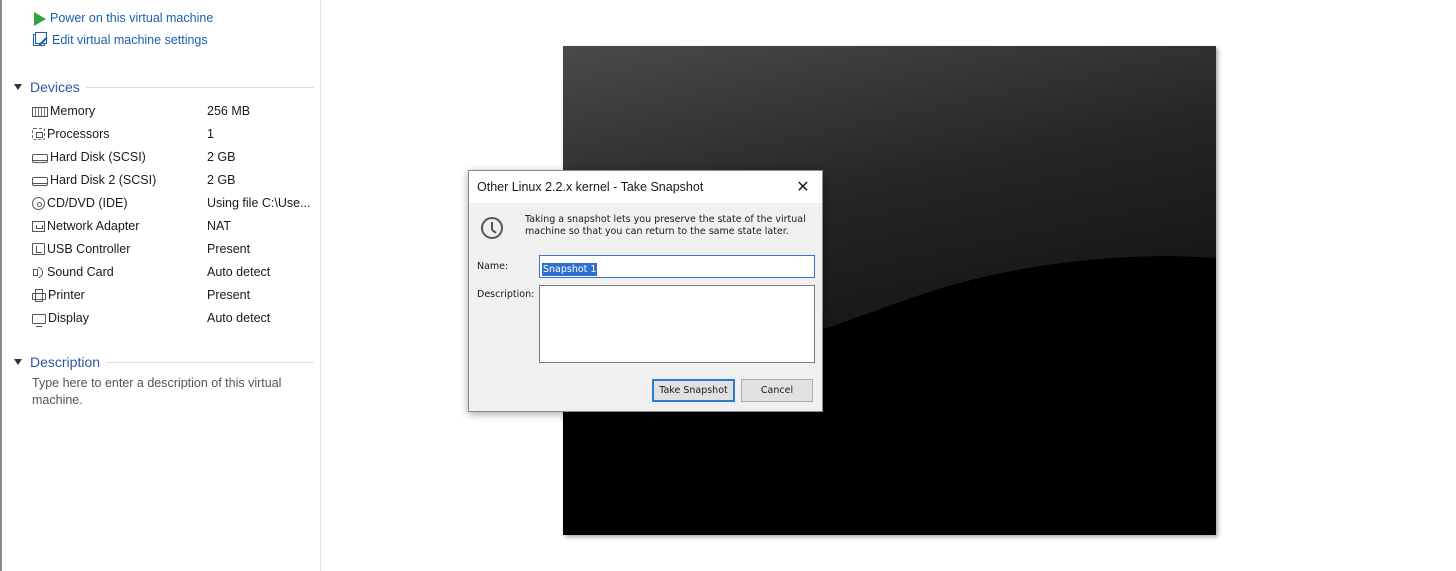 This screenshot has height=571, width=1456. I want to click on snapshot-name-input: Snapshot 1, so click(677, 266).